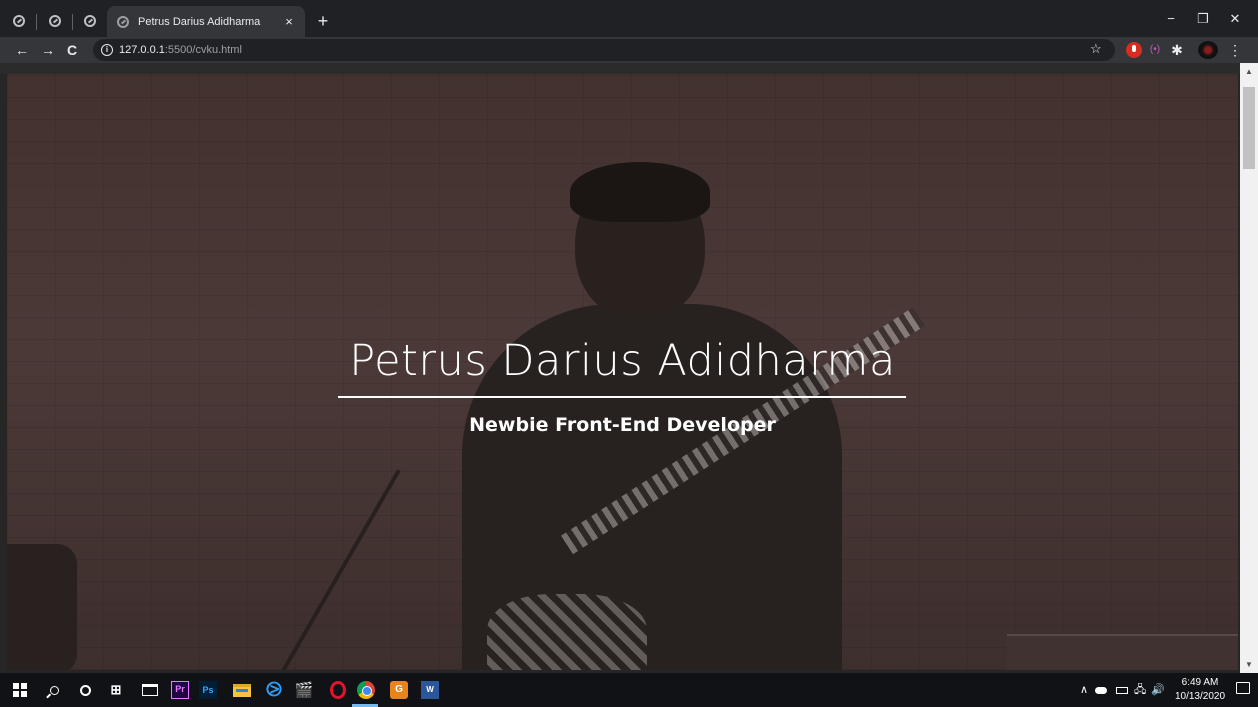  Describe the element at coordinates (48, 50) in the screenshot. I see `forward-button: →` at that location.